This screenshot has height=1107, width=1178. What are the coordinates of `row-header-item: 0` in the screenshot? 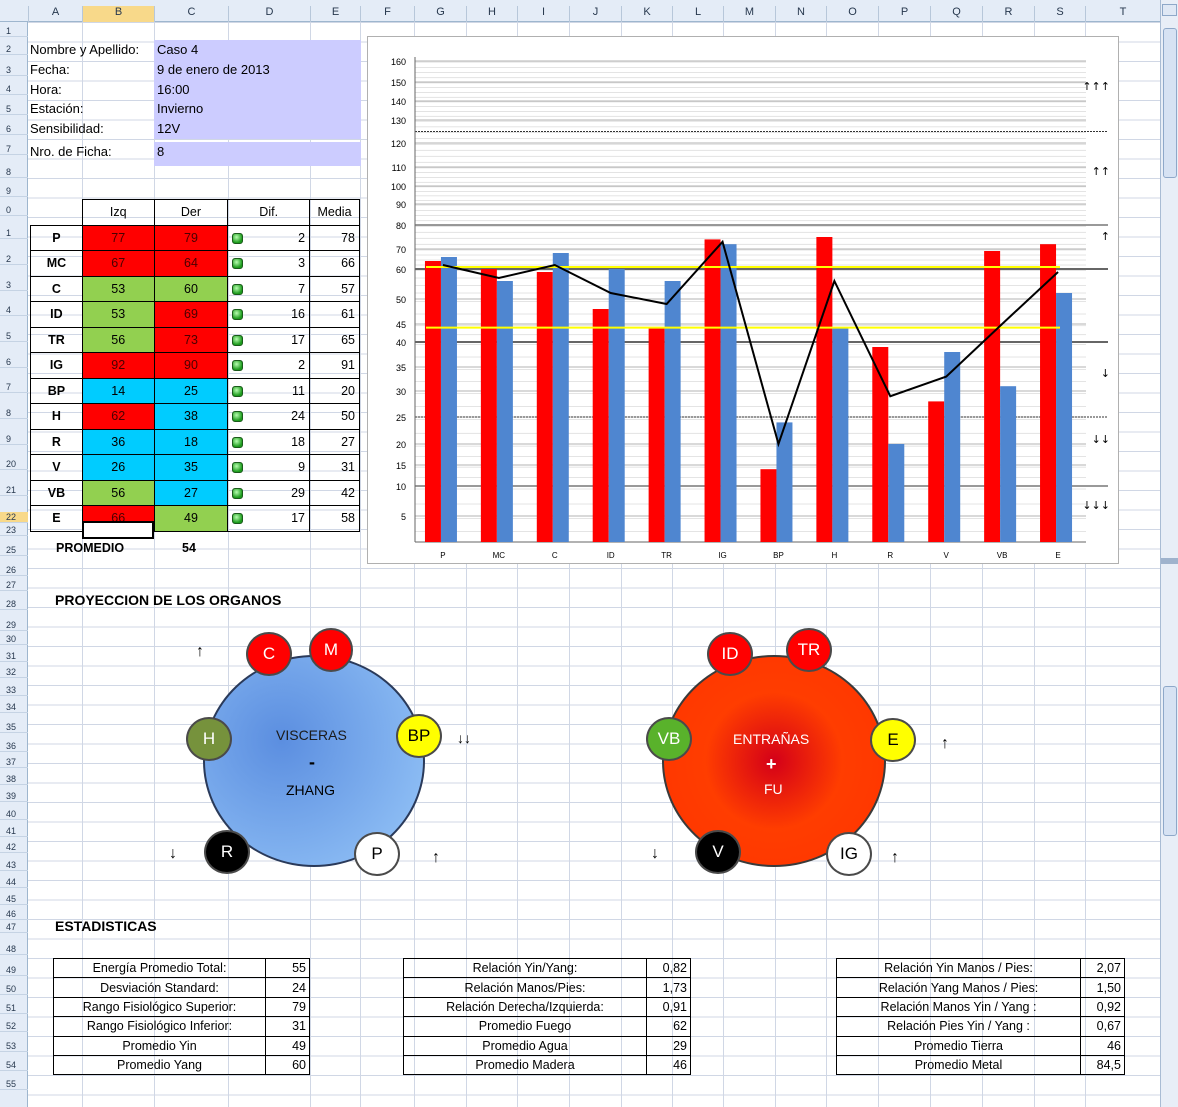 It's located at (14, 210).